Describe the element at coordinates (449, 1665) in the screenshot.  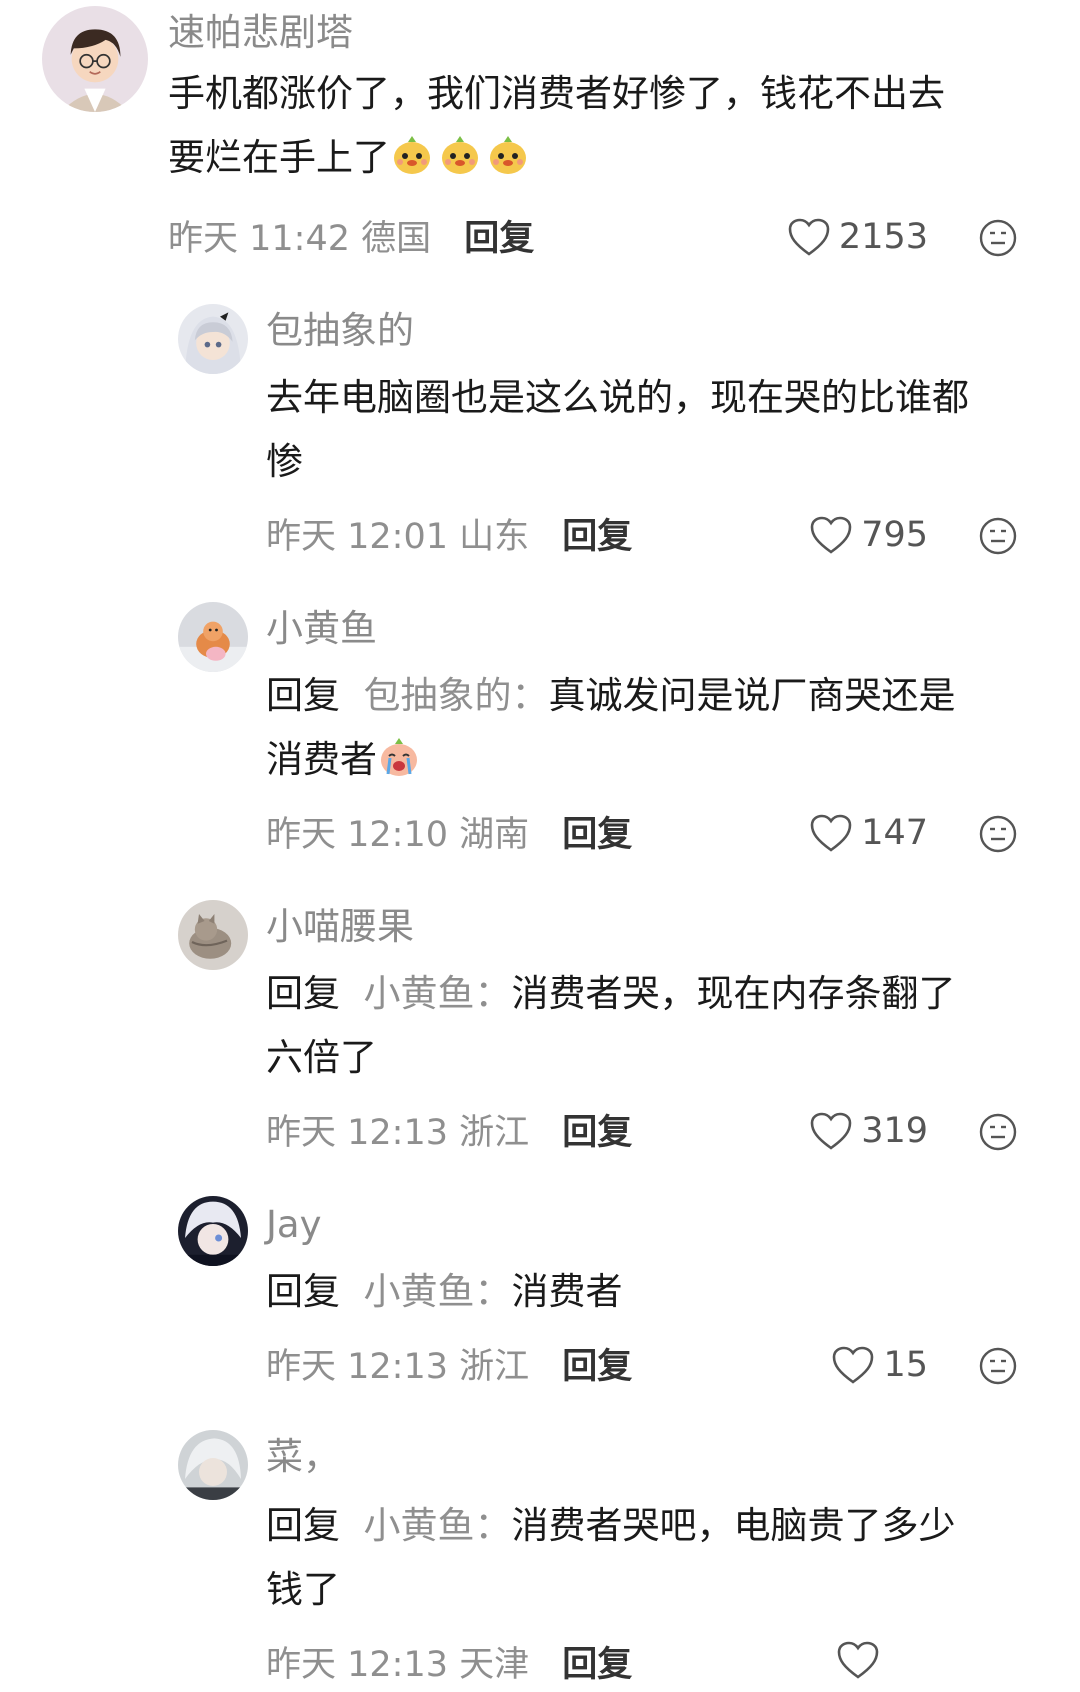
I see `comment-meta: 昨天 12:13 天津 回复` at that location.